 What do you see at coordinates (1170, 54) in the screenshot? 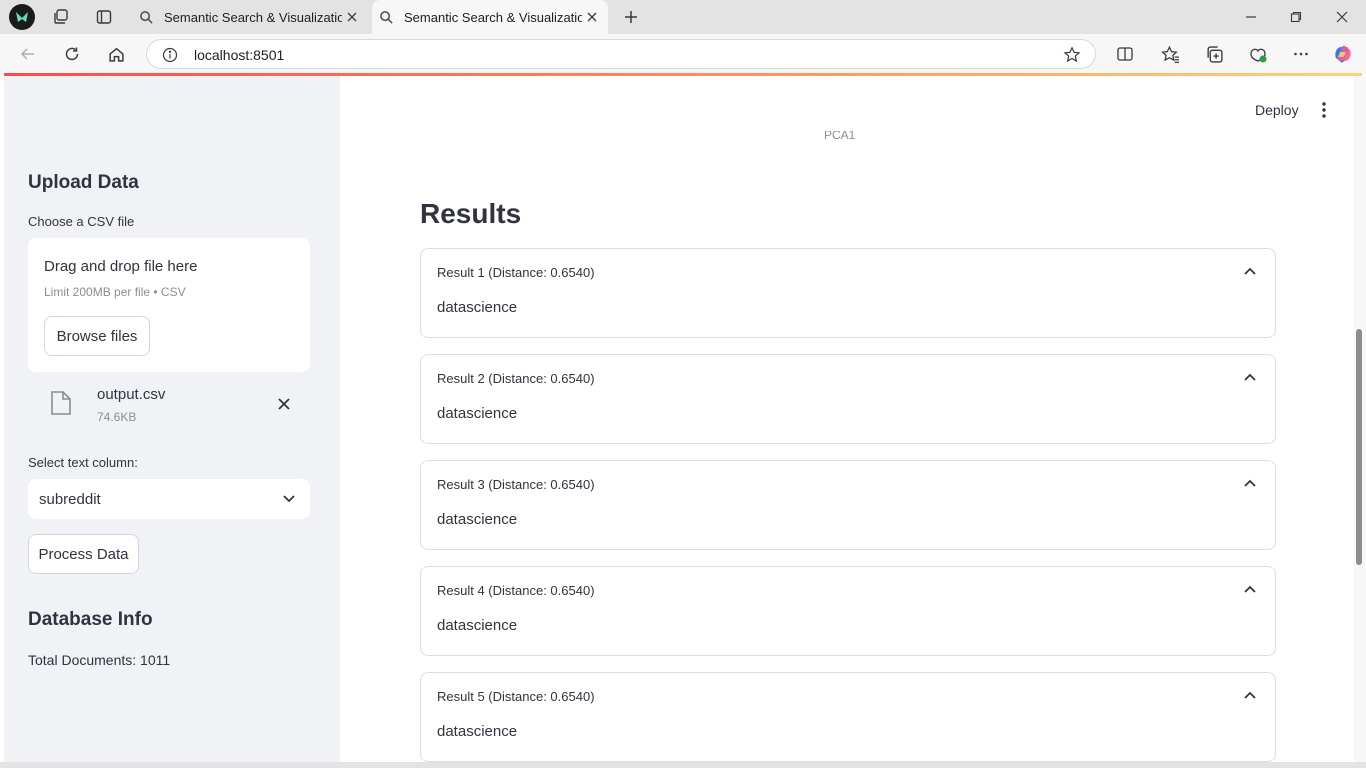
I see `favorites-icon` at bounding box center [1170, 54].